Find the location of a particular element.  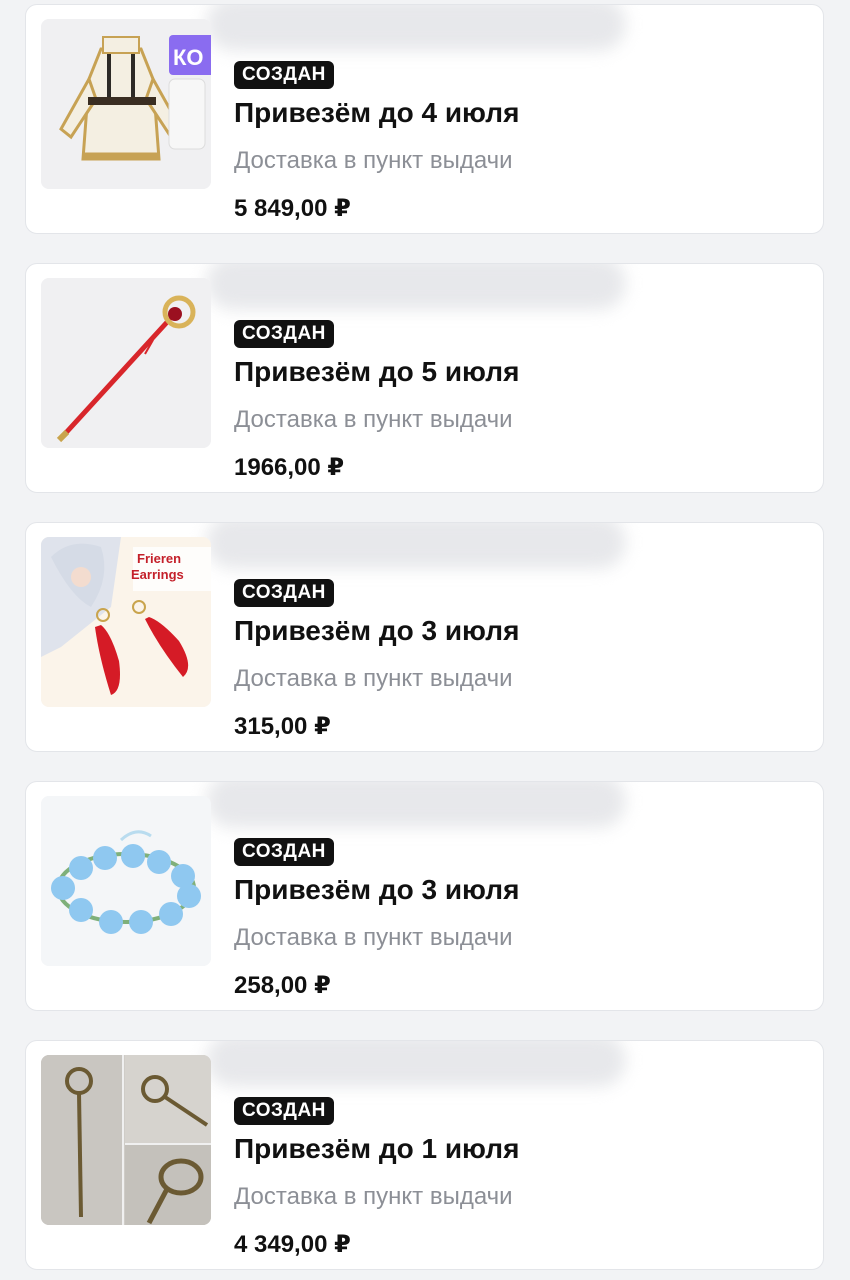

thumb-brand-label: КО is located at coordinates (188, 57).